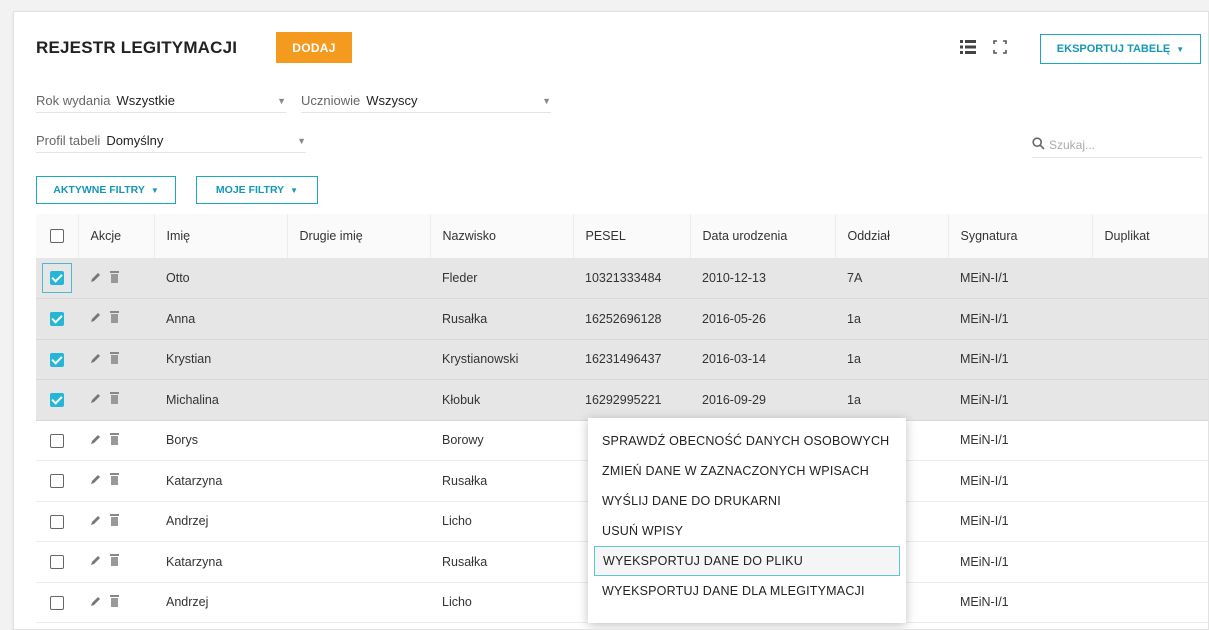 The image size is (1209, 630). Describe the element at coordinates (68, 140) in the screenshot. I see `profile-label: Profil tabeli` at that location.